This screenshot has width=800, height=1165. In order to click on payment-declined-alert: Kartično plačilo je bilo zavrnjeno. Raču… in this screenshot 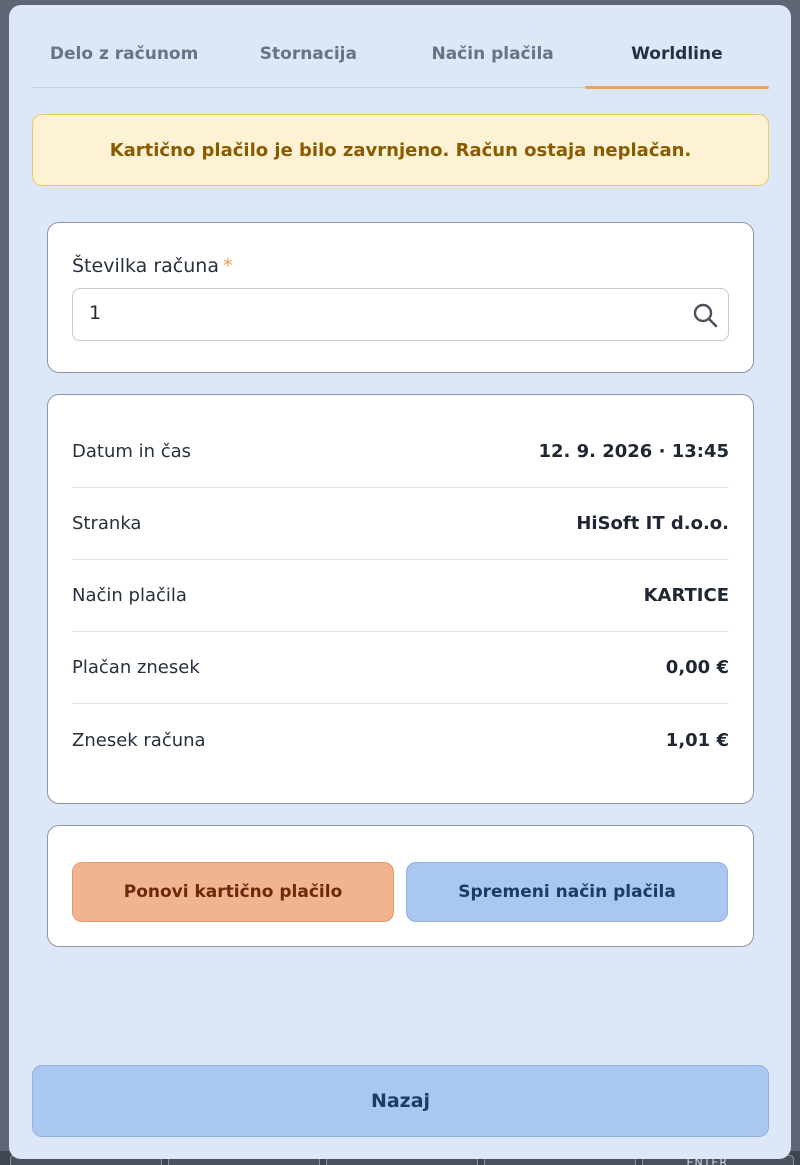, I will do `click(400, 150)`.